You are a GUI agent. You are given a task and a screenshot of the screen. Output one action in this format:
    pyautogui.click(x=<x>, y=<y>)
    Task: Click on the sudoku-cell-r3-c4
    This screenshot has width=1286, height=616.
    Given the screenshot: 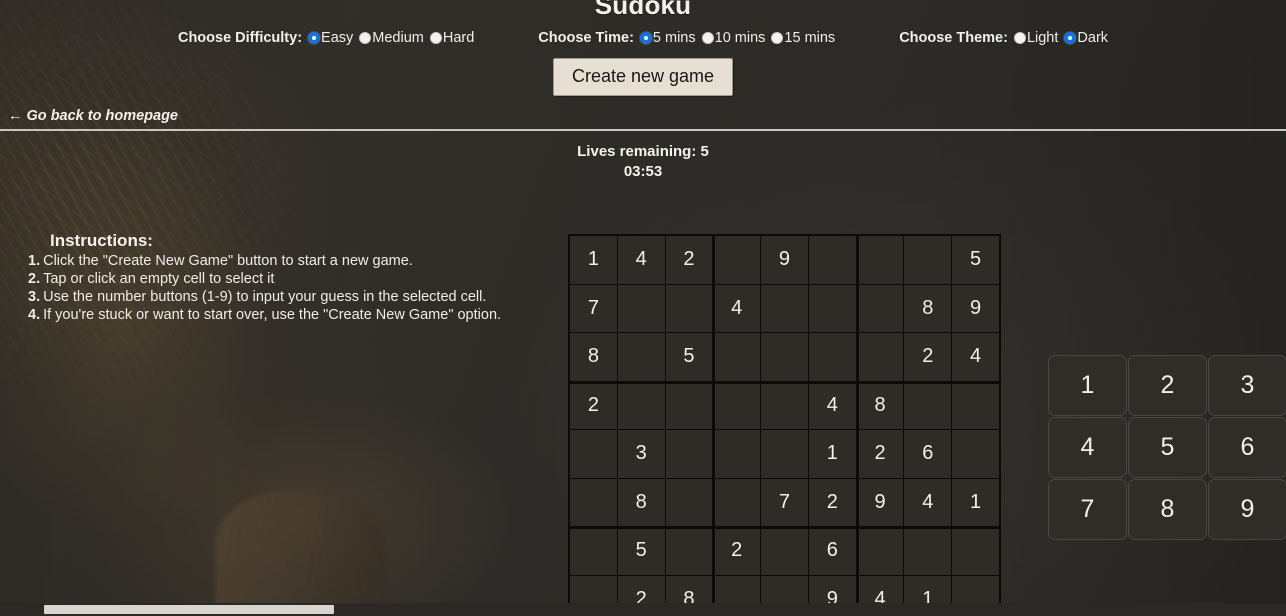 What is the action you would take?
    pyautogui.click(x=737, y=357)
    